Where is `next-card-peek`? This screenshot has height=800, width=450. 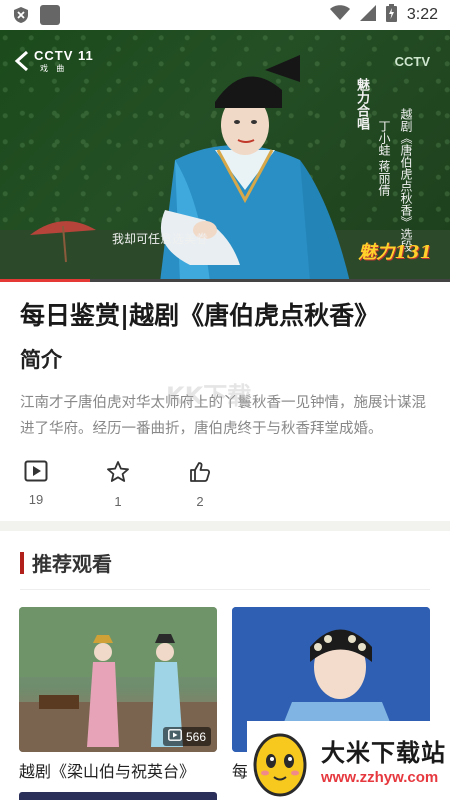 next-card-peek is located at coordinates (118, 796).